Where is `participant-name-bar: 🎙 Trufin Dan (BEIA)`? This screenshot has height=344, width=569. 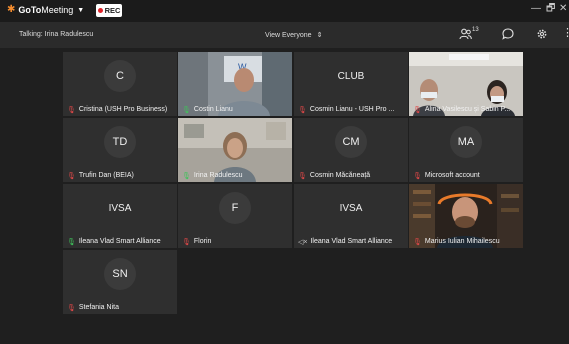 participant-name-bar: 🎙 Trufin Dan (BEIA) is located at coordinates (120, 175).